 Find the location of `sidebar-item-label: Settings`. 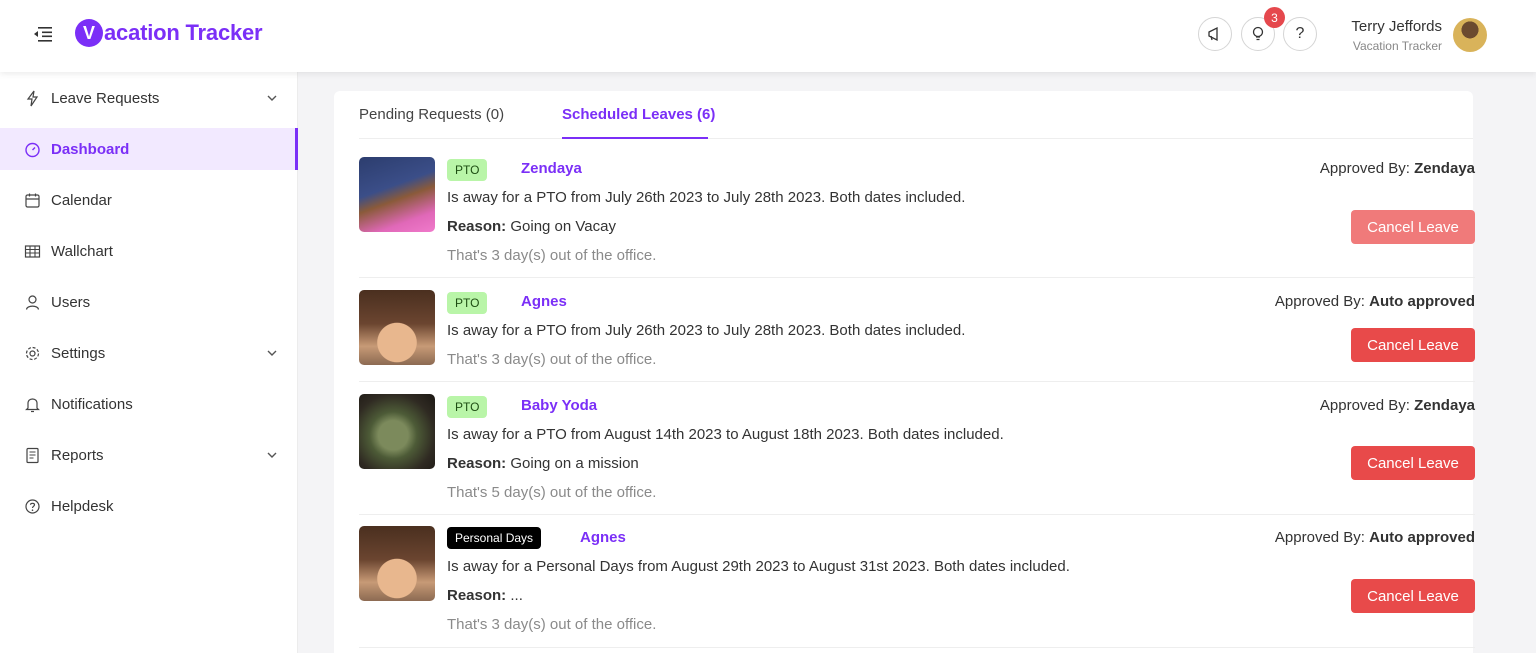

sidebar-item-label: Settings is located at coordinates (78, 353).